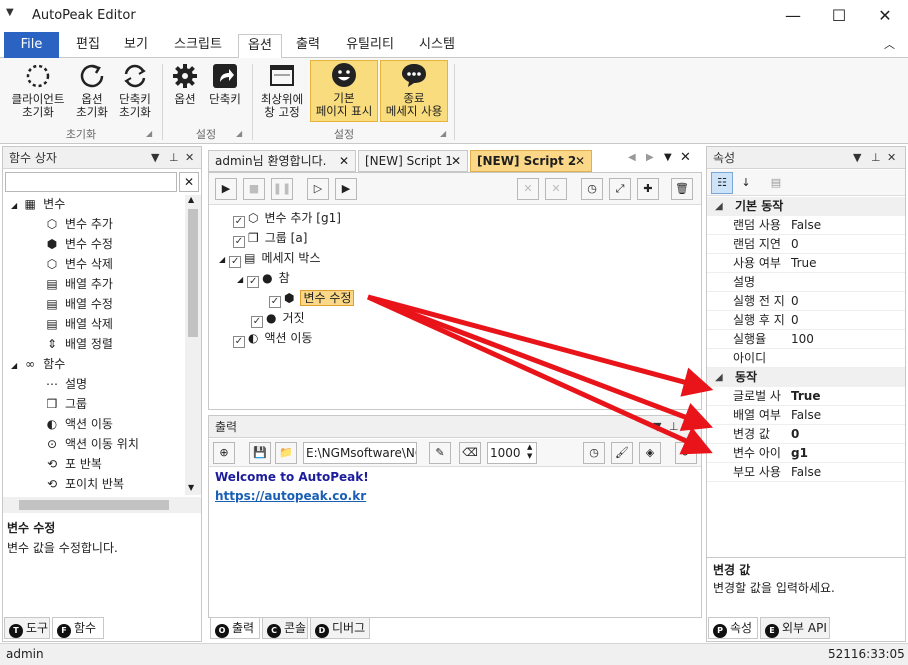 The height and width of the screenshot is (665, 908). I want to click on property-row: 실행 후 지 0, so click(806, 320).